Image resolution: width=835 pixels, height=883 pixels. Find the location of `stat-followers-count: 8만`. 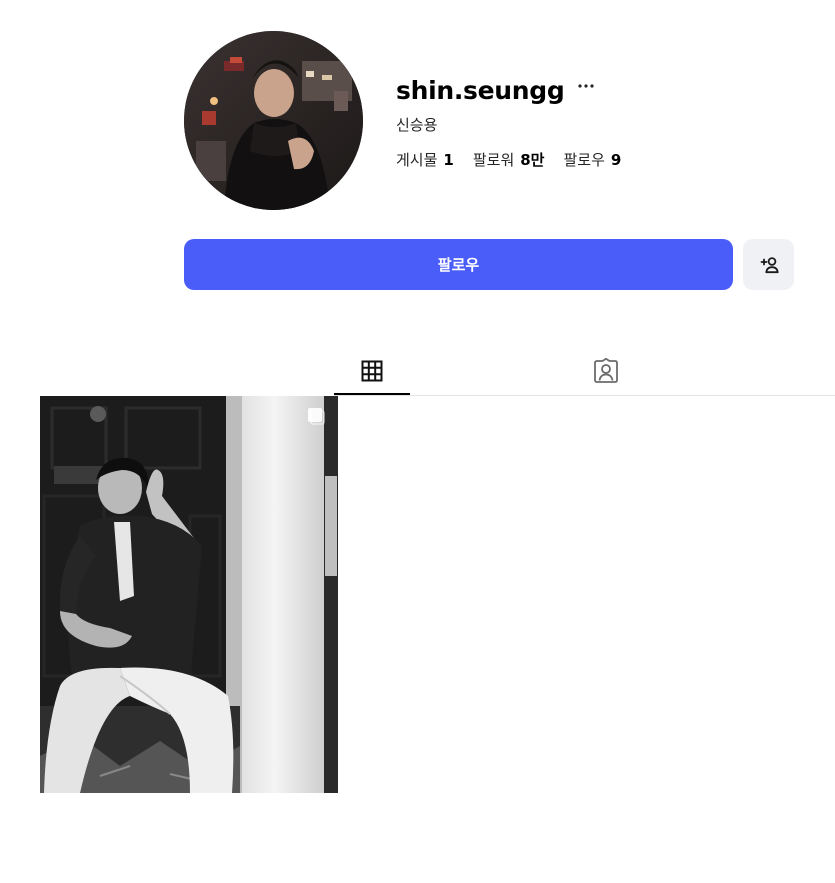

stat-followers-count: 8만 is located at coordinates (532, 160).